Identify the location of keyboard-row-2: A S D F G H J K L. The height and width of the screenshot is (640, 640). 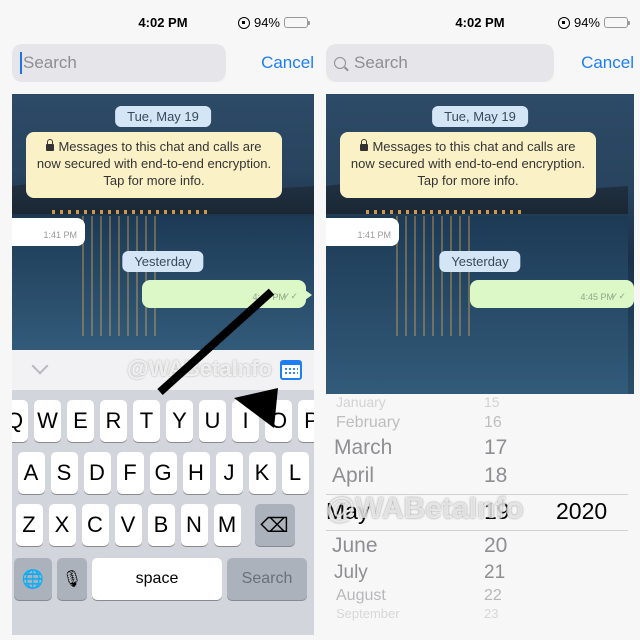
(163, 473).